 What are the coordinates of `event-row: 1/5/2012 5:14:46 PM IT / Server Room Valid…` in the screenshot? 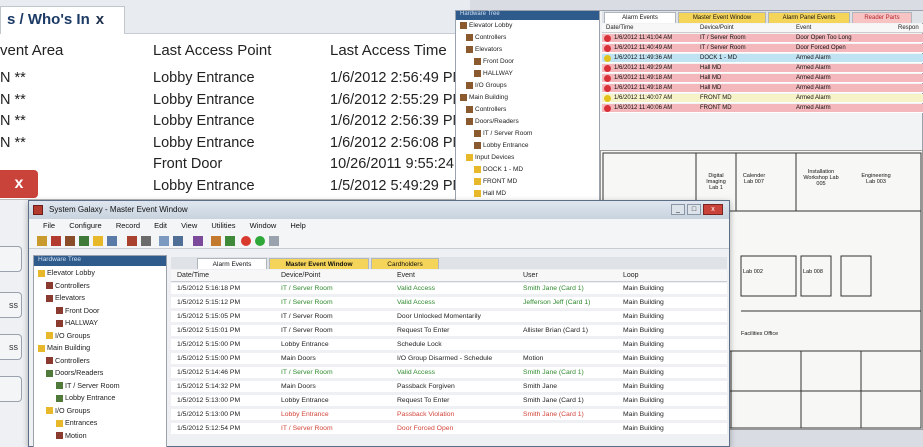 It's located at (449, 372).